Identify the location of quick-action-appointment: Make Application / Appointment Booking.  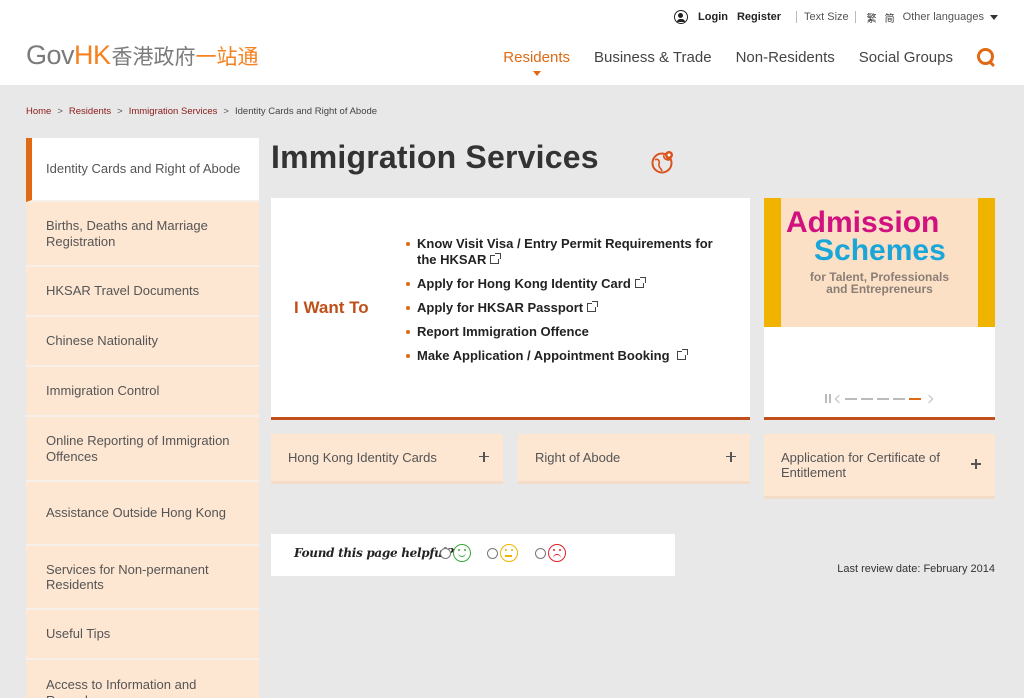
(560, 356).